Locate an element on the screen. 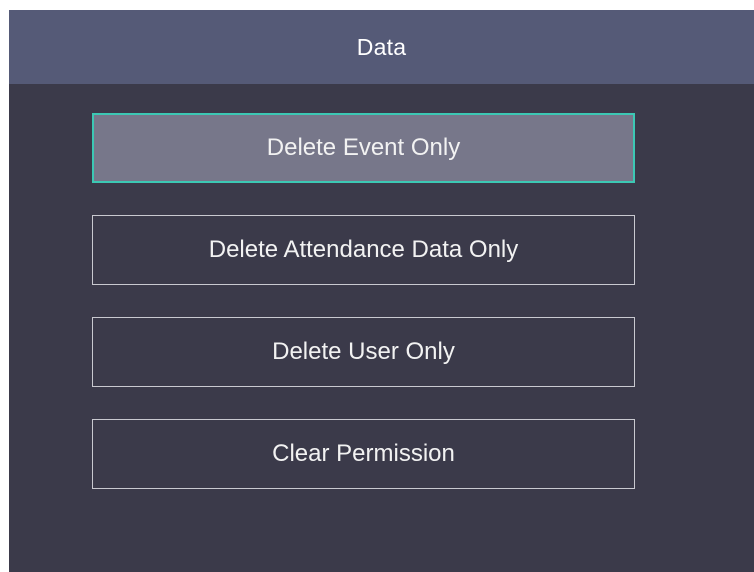 The image size is (754, 572). menu-item-label: Delete Event Only is located at coordinates (363, 147).